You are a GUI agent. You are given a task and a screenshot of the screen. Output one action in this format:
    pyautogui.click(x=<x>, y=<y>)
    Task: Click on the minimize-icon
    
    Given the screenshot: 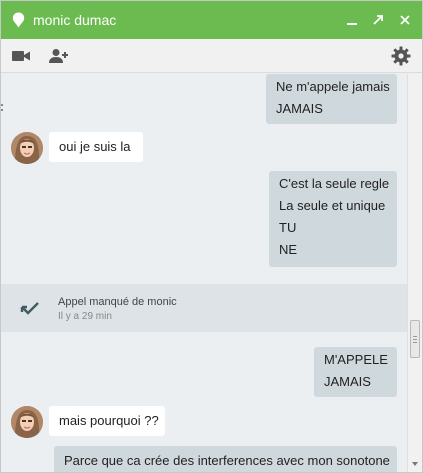 What is the action you would take?
    pyautogui.click(x=352, y=24)
    